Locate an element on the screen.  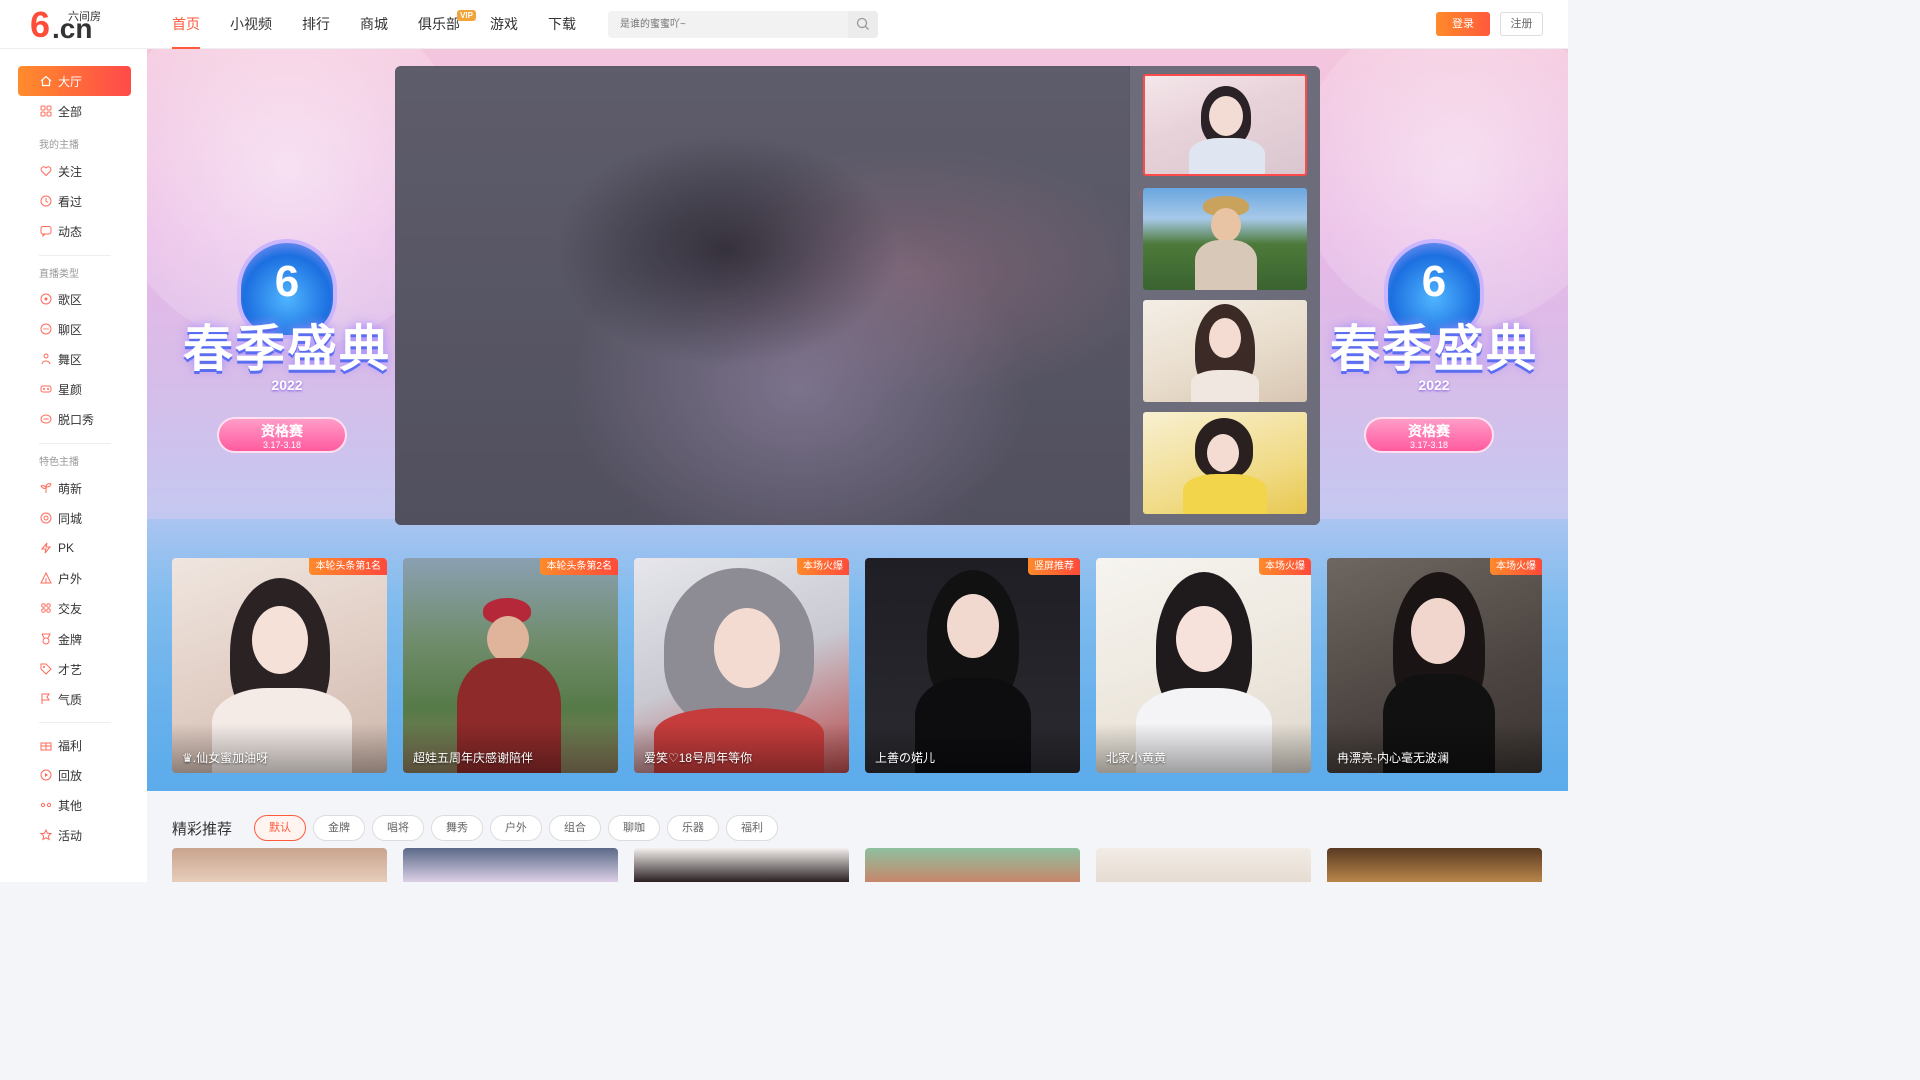
sidebar-item-music: 歌区 is located at coordinates (61, 299).